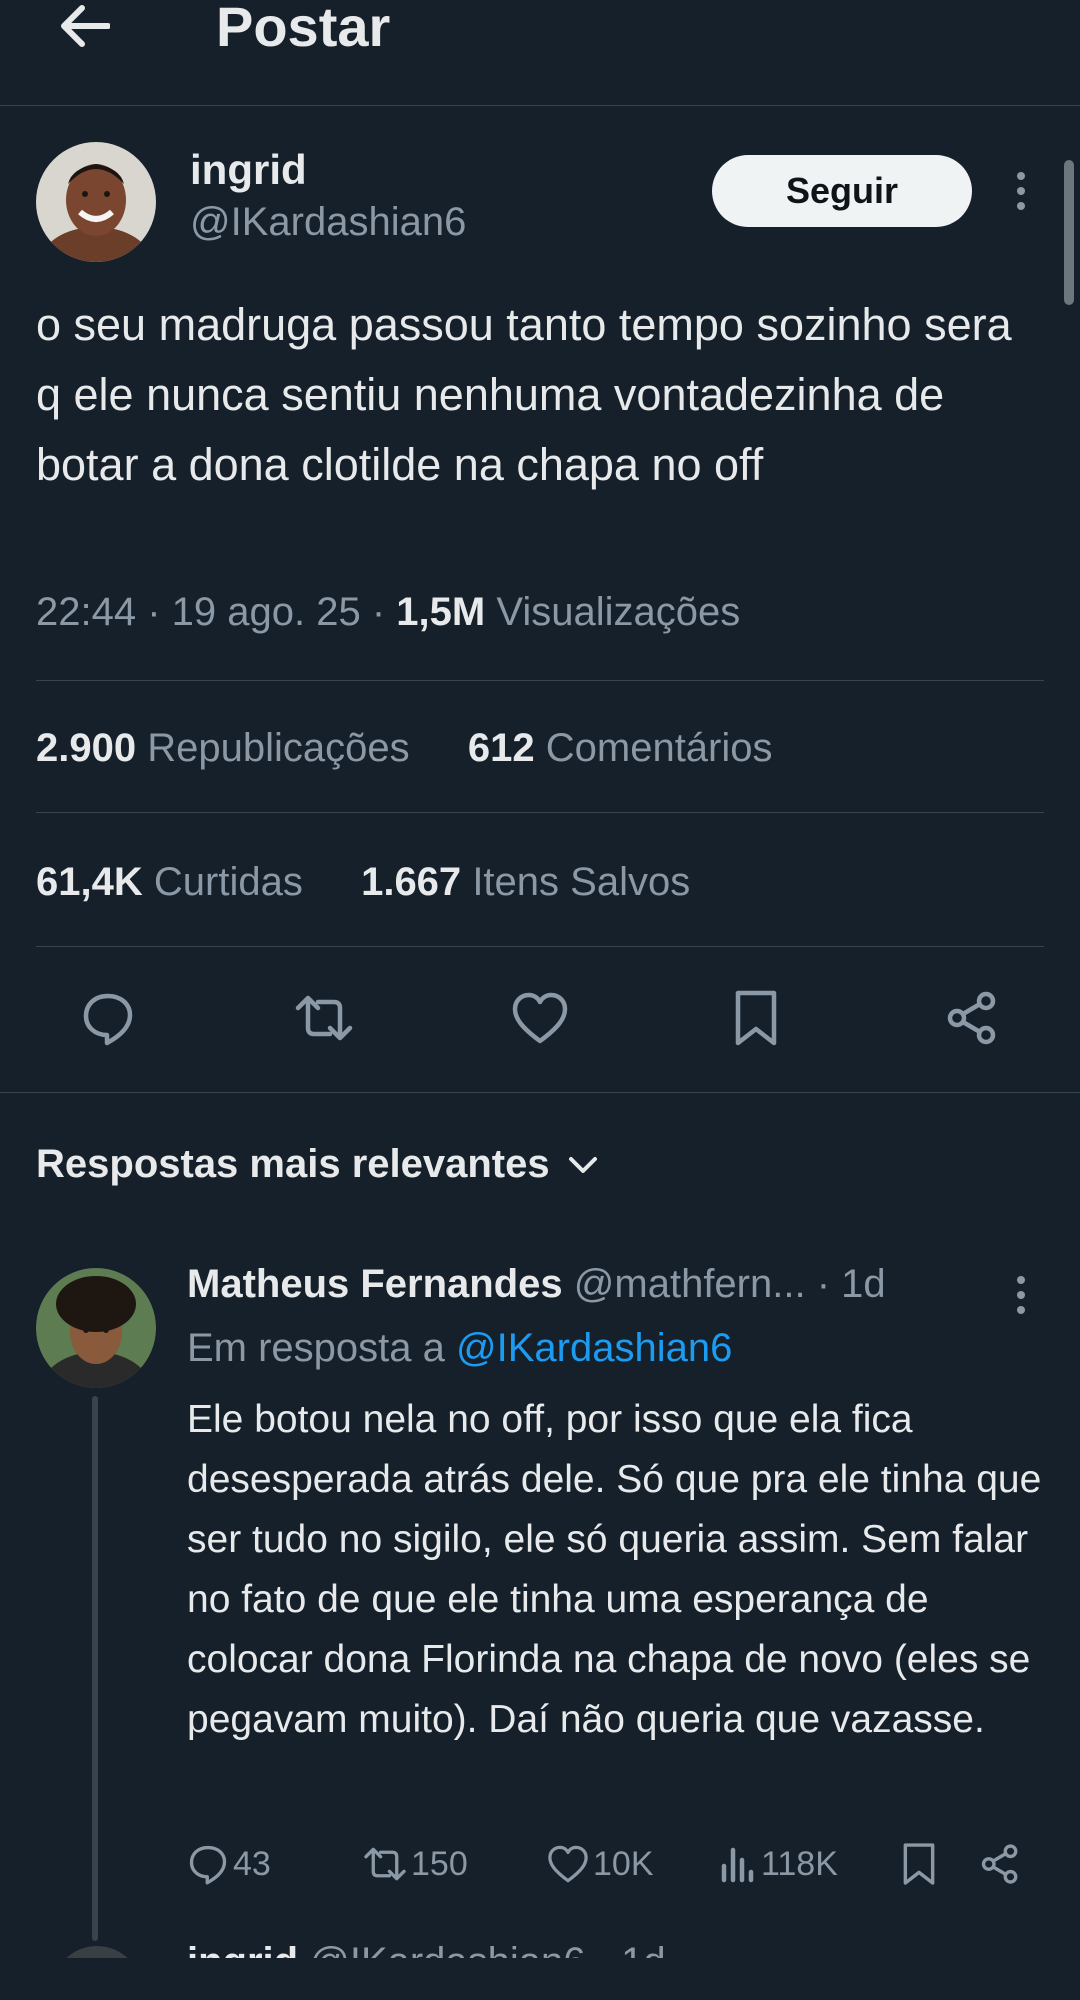 This screenshot has height=2000, width=1080. I want to click on stats-likes-saves: 61,4K Curtidas 1.667 Itens Salvos, so click(363, 882).